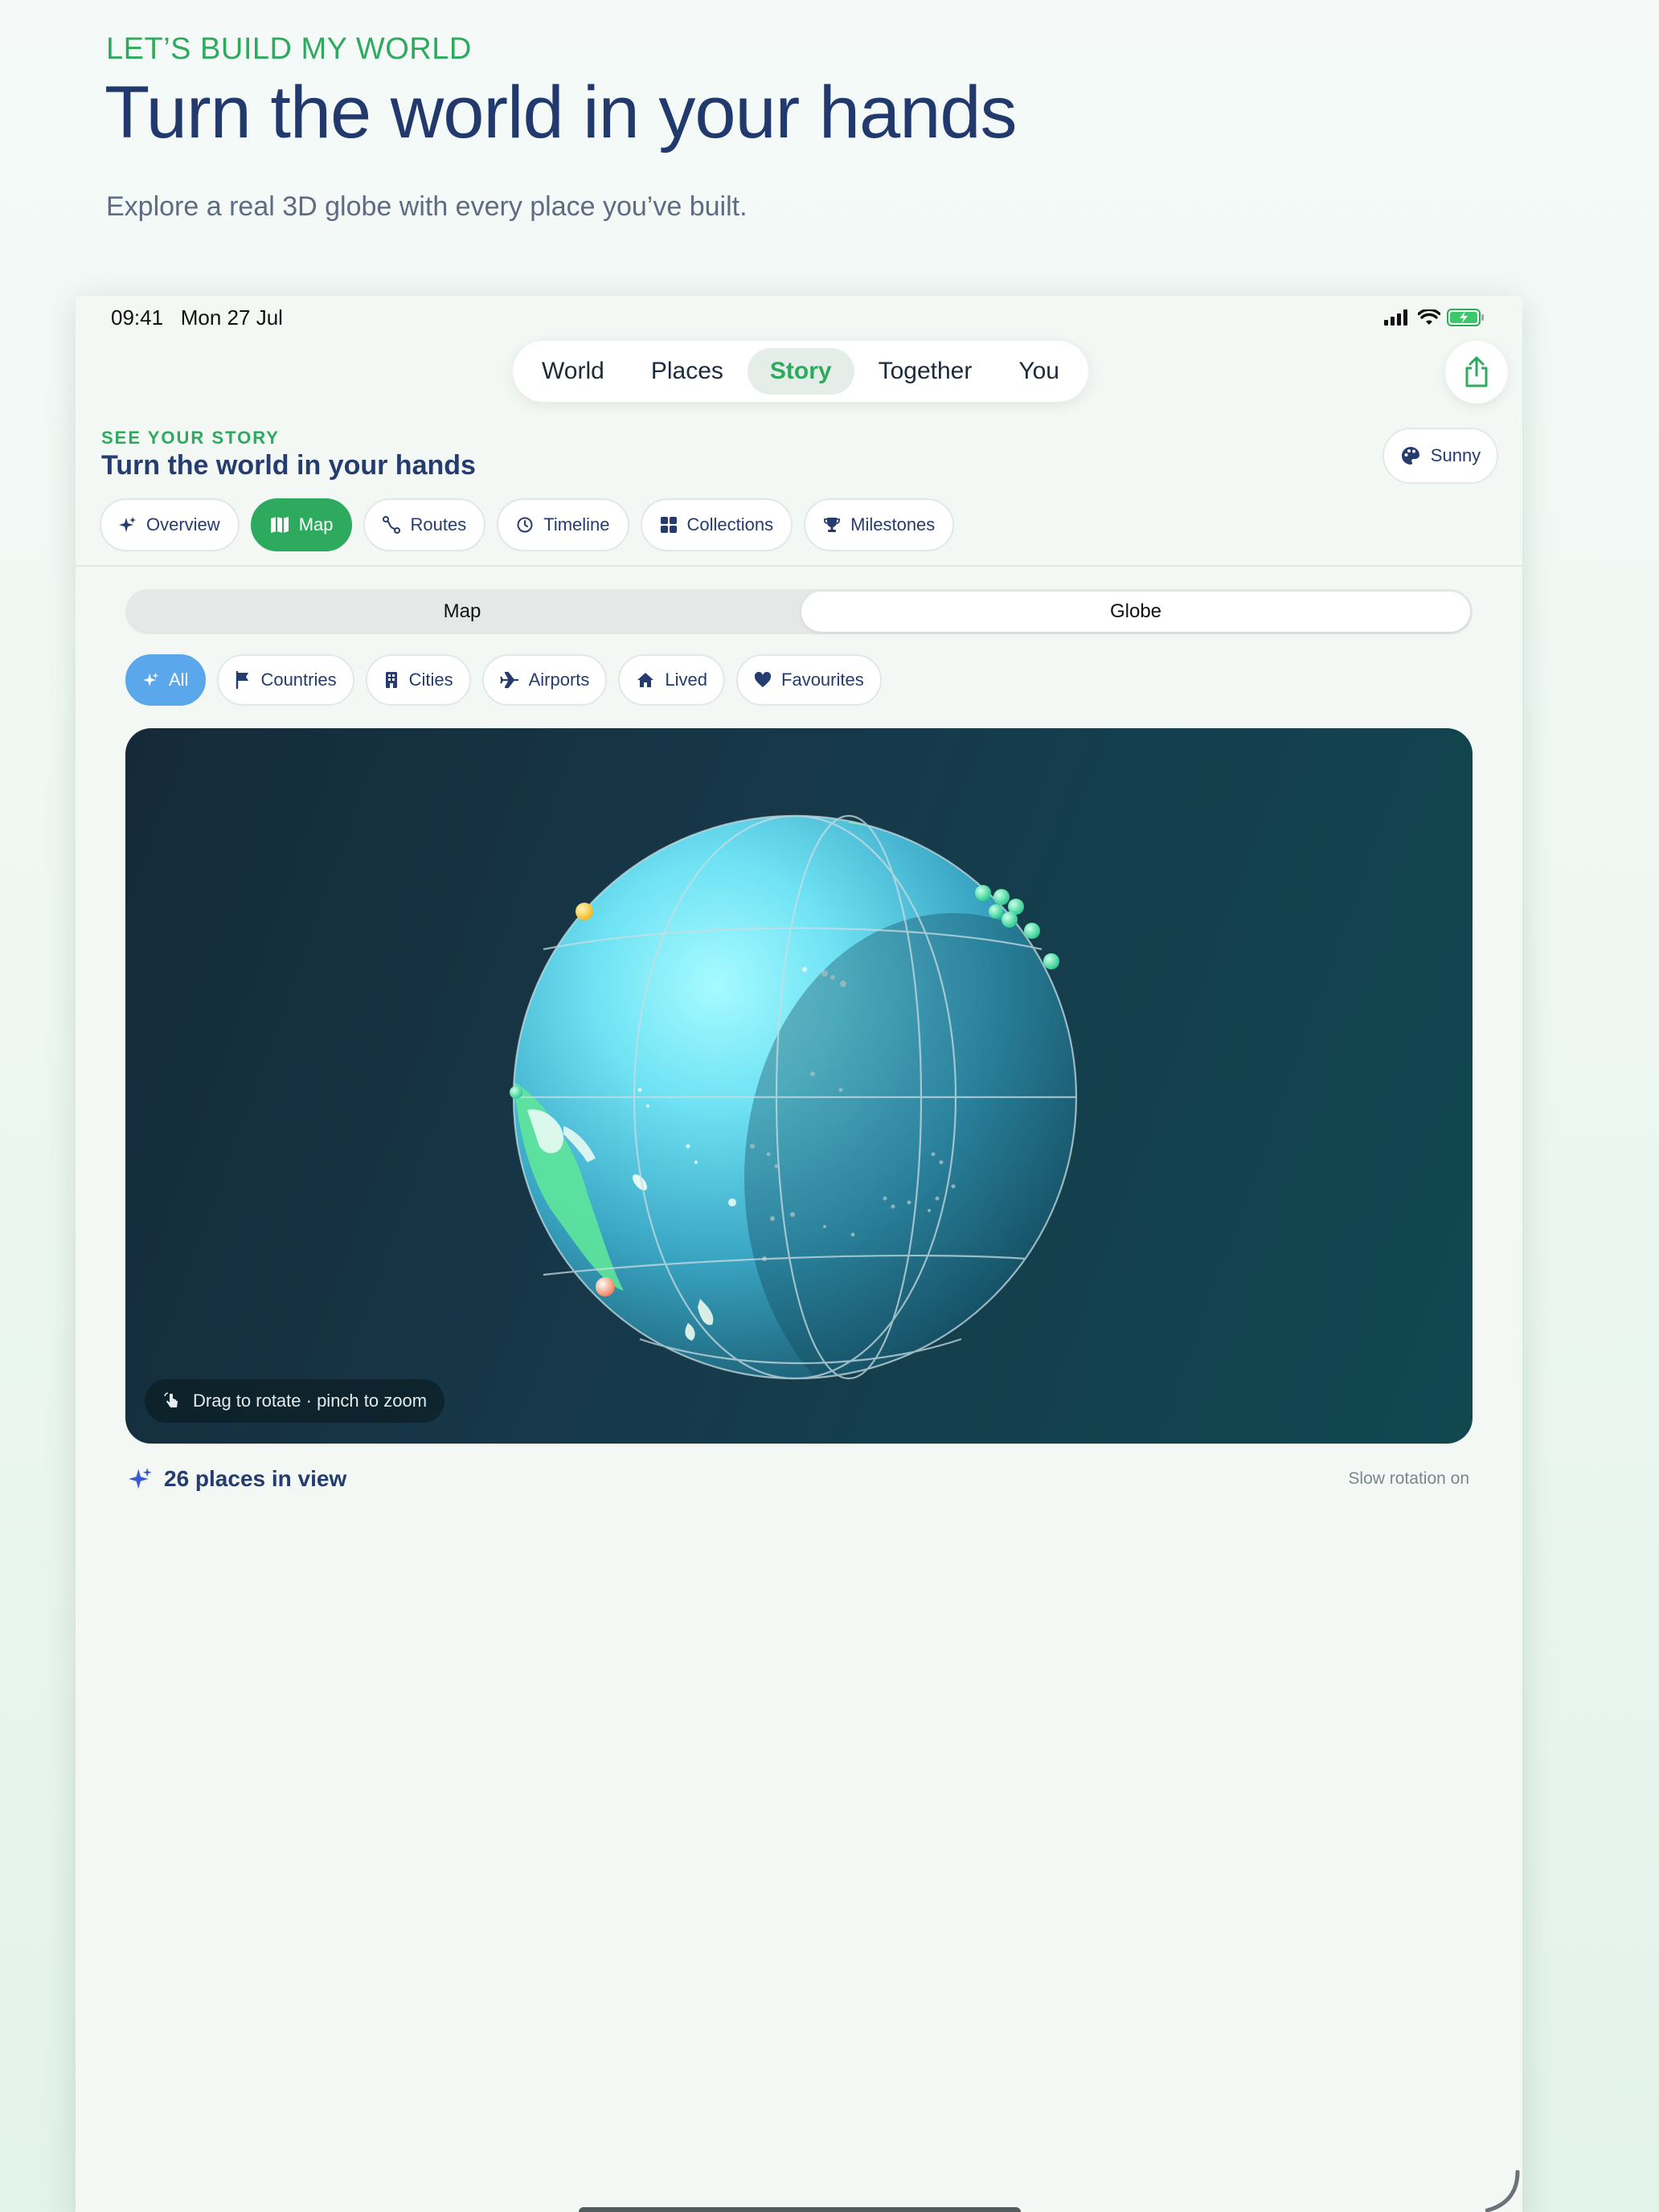  Describe the element at coordinates (463, 612) in the screenshot. I see `segment-map: Map` at that location.